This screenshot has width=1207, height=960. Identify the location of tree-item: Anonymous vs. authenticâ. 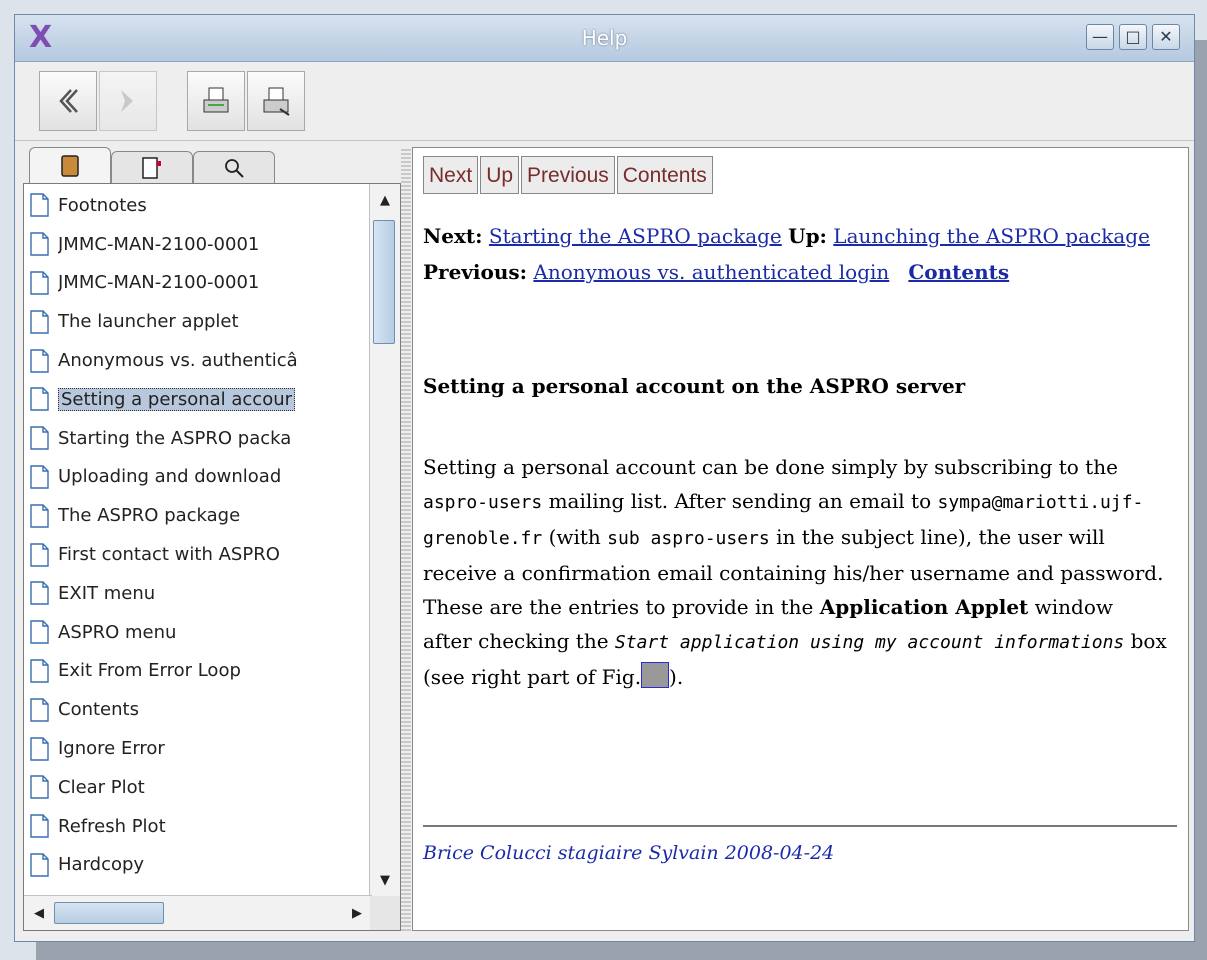
(188, 360).